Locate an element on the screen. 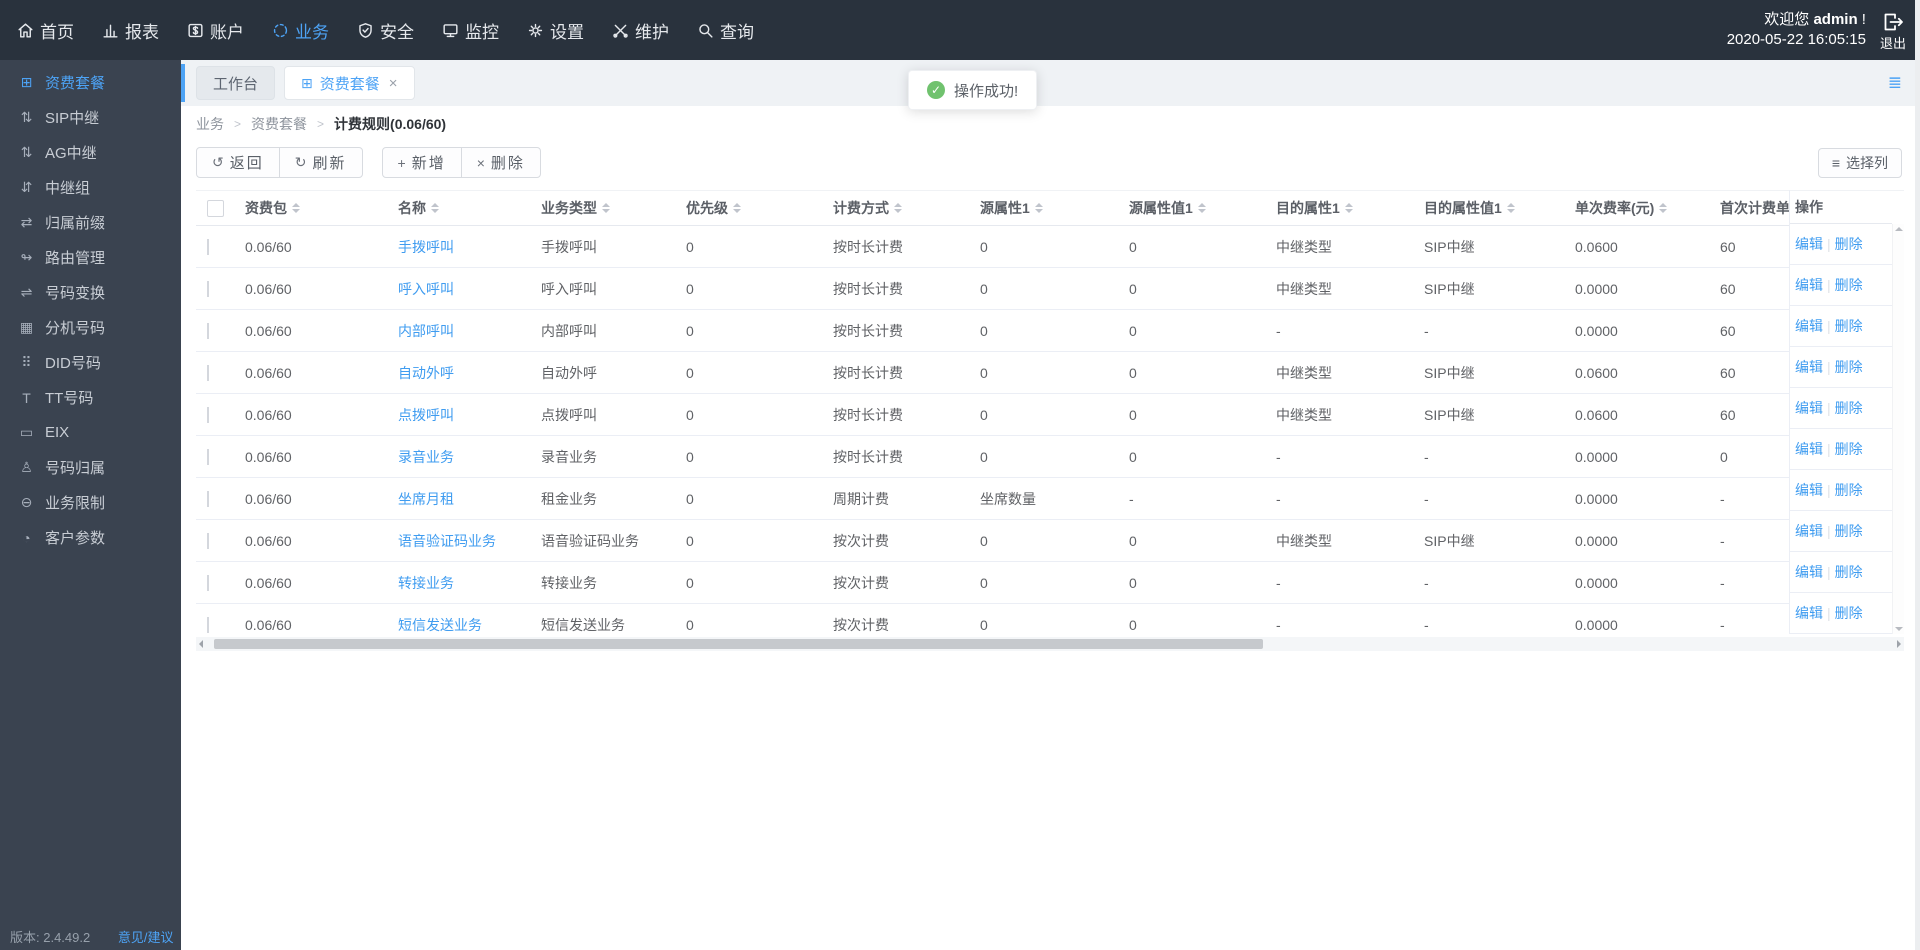 The image size is (1920, 950). tab-workbench: 工作台 is located at coordinates (236, 83).